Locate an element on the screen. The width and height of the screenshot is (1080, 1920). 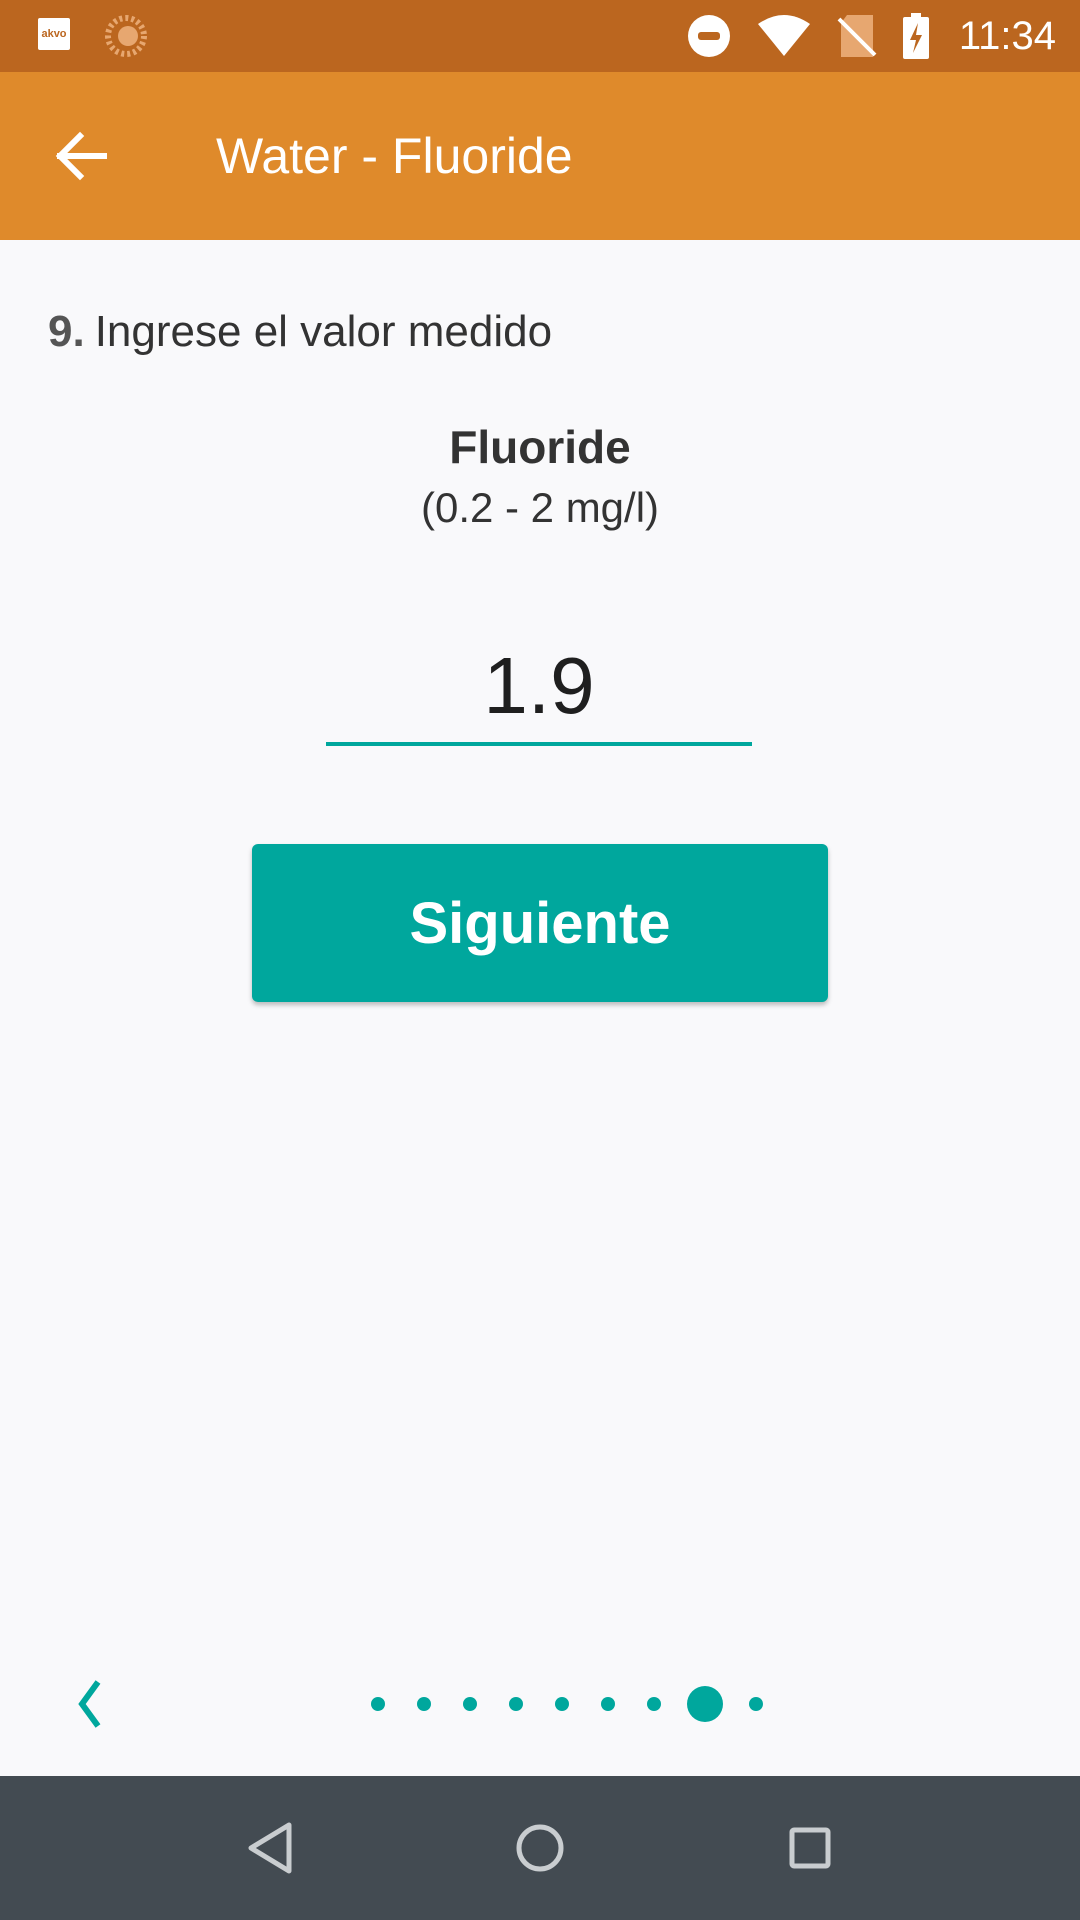
status-bar: akvo 11:34 is located at coordinates (540, 36).